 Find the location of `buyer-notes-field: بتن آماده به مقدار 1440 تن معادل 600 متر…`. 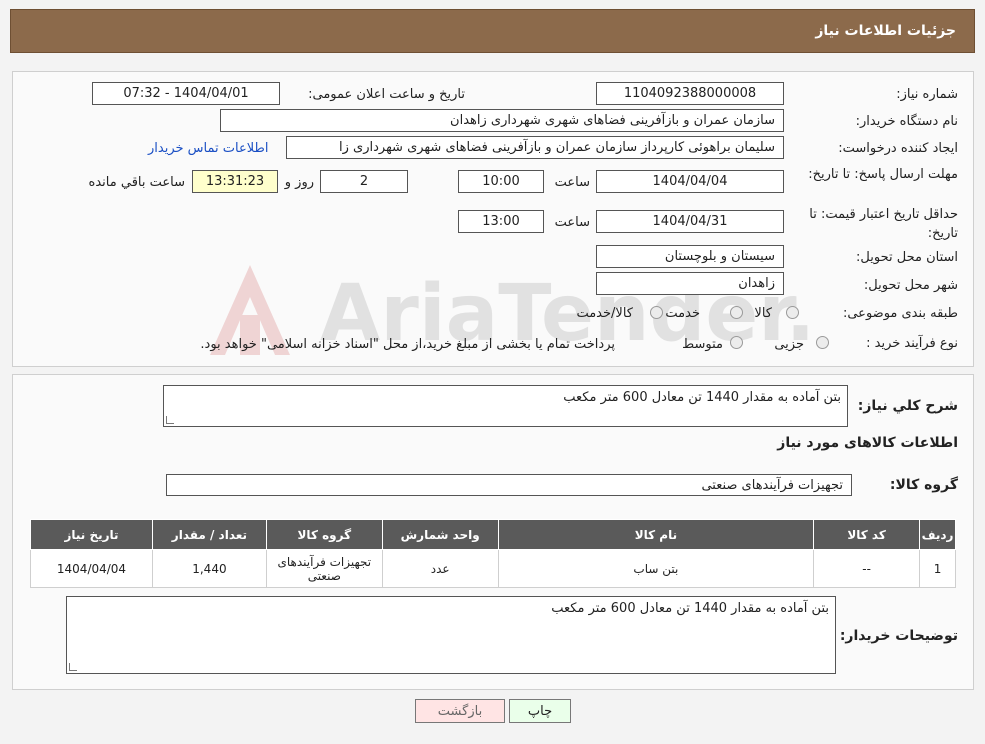

buyer-notes-field: بتن آماده به مقدار 1440 تن معادل 600 متر… is located at coordinates (451, 635).